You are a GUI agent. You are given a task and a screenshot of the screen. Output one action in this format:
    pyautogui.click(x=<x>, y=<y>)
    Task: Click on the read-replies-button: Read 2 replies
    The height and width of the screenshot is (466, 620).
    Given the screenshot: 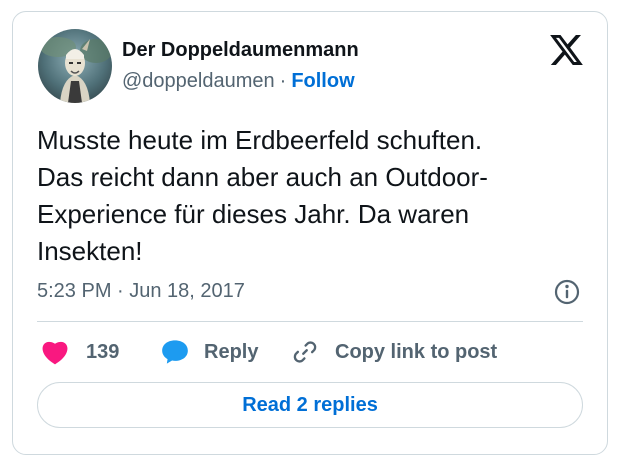 What is the action you would take?
    pyautogui.click(x=310, y=405)
    